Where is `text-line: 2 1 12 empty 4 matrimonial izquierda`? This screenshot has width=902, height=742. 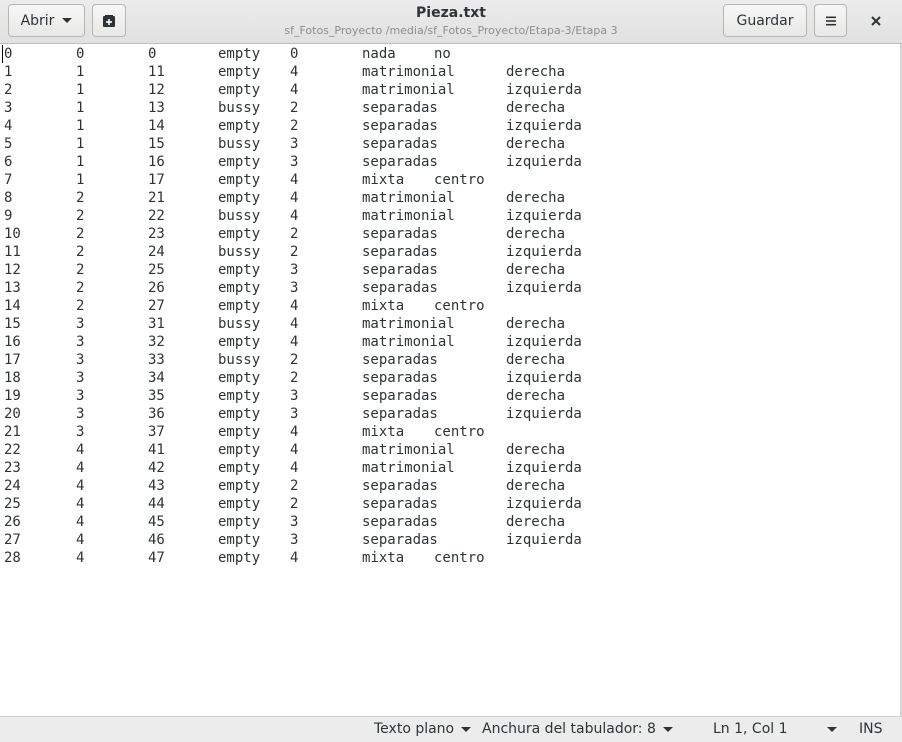
text-line: 2 1 12 empty 4 matrimonial izquierda is located at coordinates (450, 90).